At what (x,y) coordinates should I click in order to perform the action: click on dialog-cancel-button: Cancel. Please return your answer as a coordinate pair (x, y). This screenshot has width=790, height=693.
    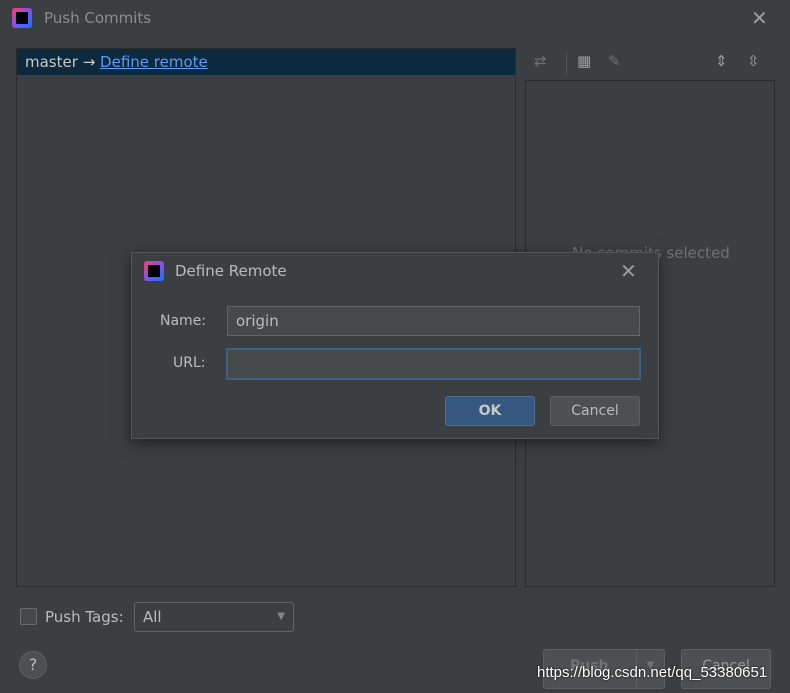
    Looking at the image, I should click on (595, 411).